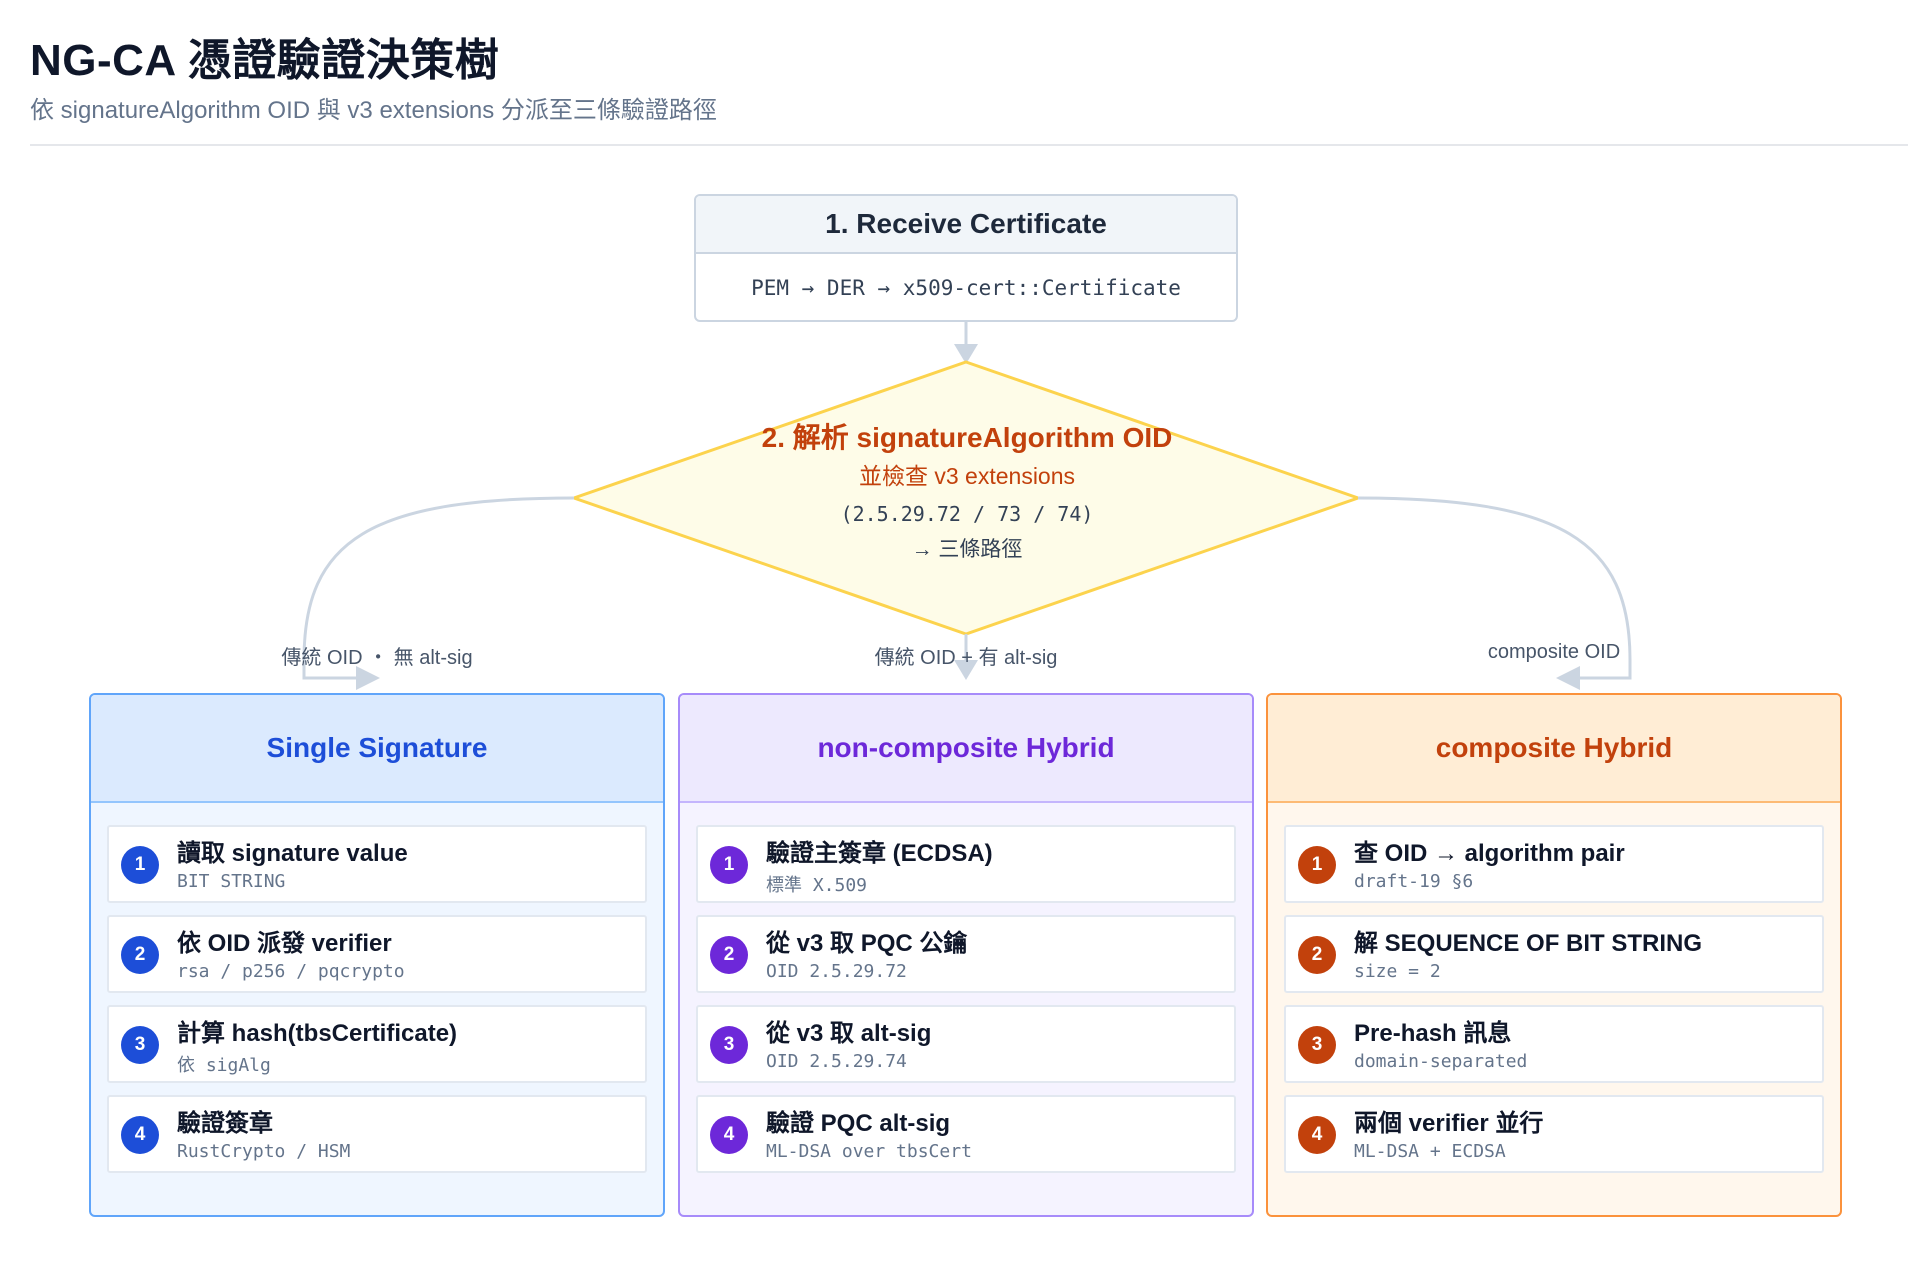 This screenshot has width=1920, height=1269. Describe the element at coordinates (1414, 881) in the screenshot. I see `step-detail: draft-19 §6` at that location.